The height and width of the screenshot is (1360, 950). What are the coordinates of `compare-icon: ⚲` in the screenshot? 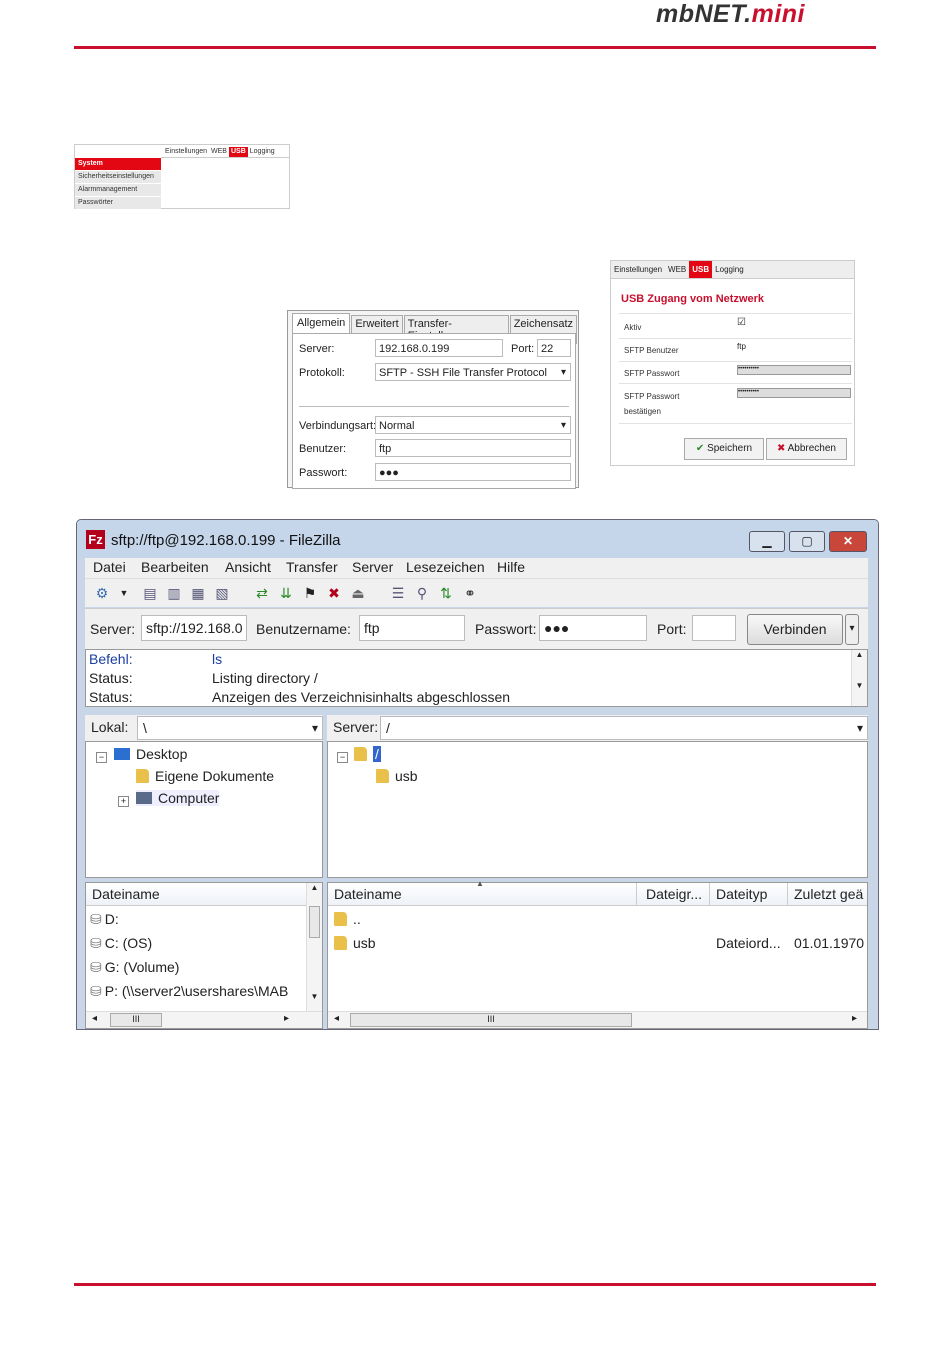 It's located at (422, 593).